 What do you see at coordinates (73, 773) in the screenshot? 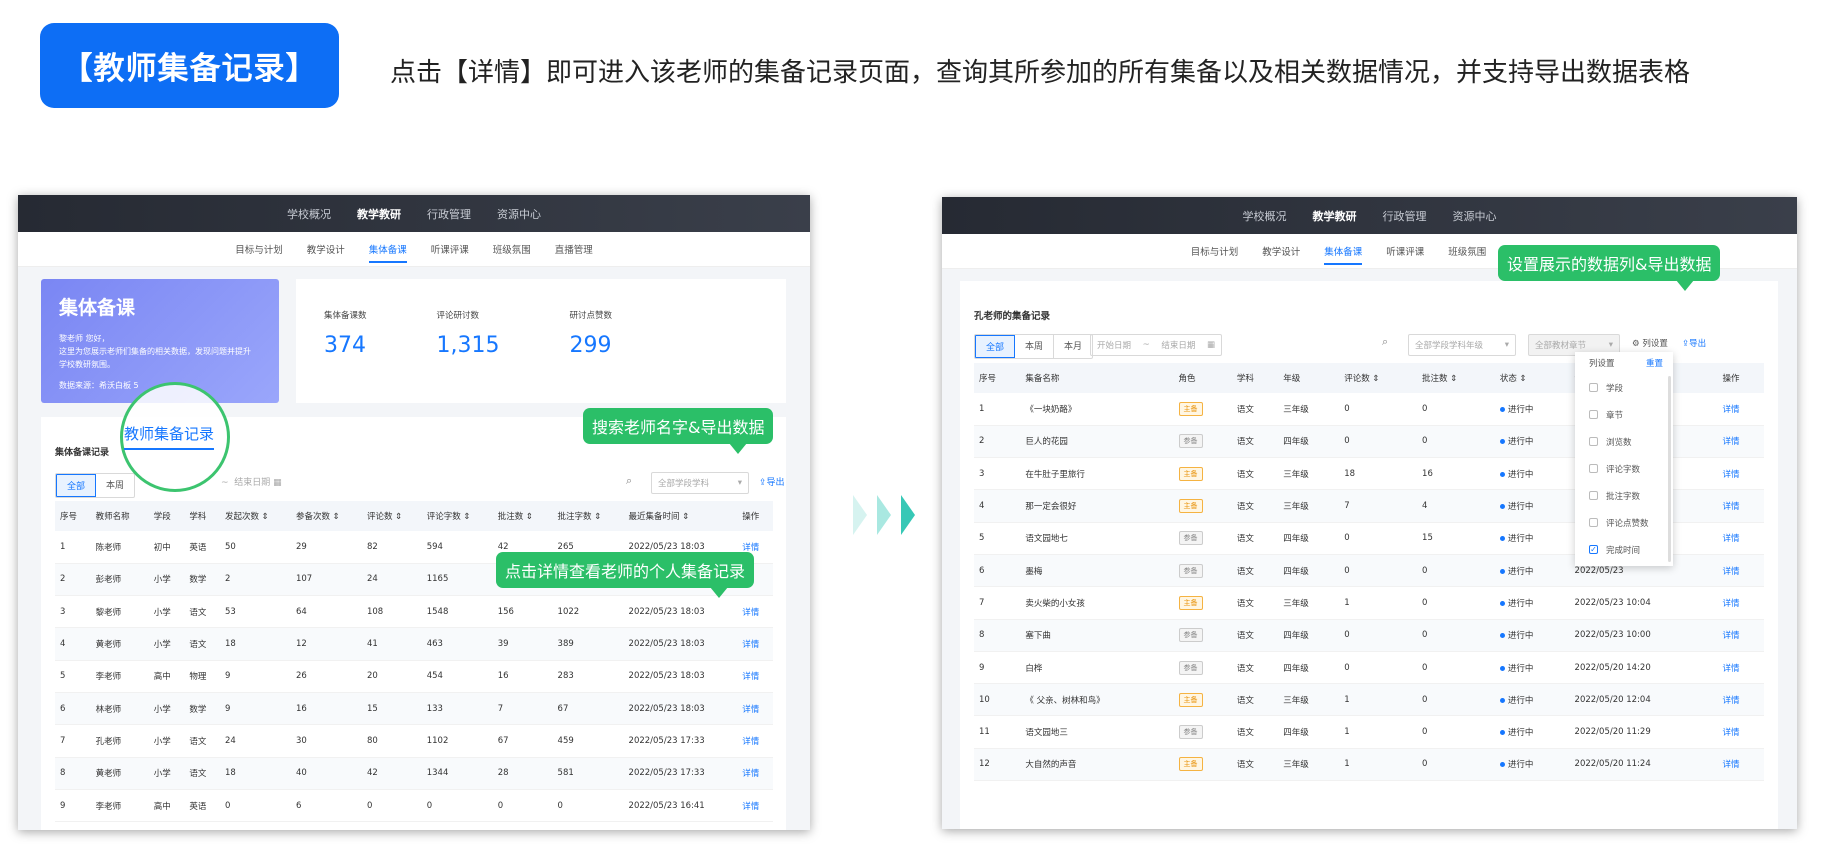
I see `table-cell: 8` at bounding box center [73, 773].